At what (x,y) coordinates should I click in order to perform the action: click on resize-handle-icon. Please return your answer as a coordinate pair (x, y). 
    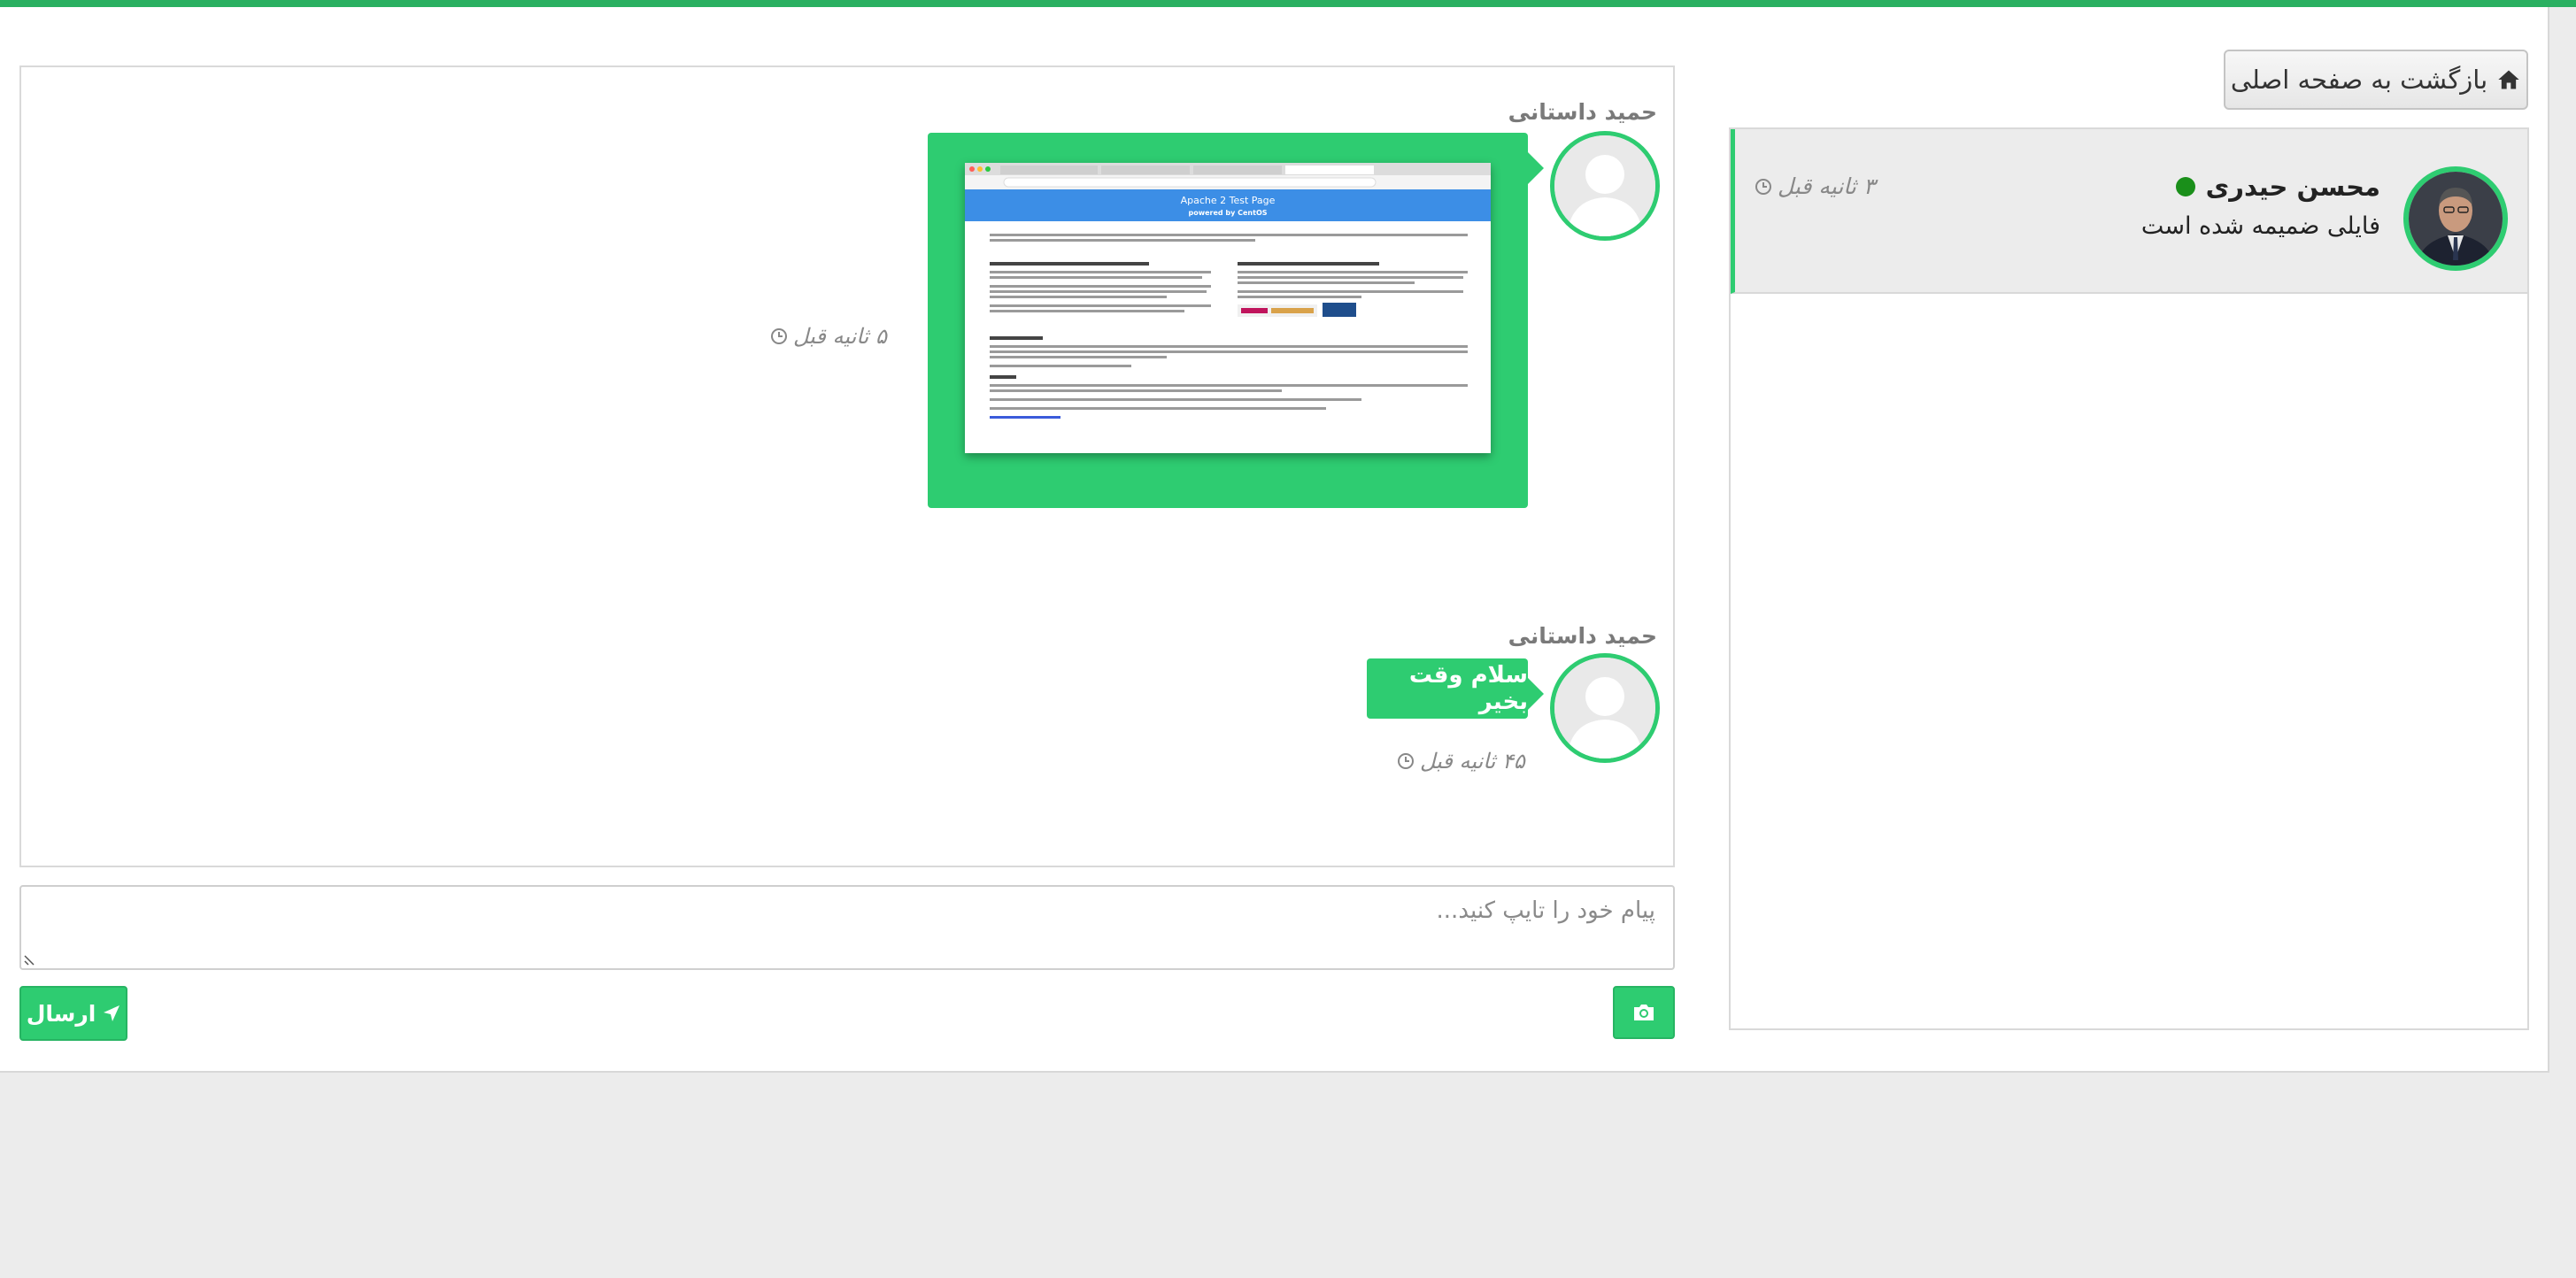
    Looking at the image, I should click on (31, 958).